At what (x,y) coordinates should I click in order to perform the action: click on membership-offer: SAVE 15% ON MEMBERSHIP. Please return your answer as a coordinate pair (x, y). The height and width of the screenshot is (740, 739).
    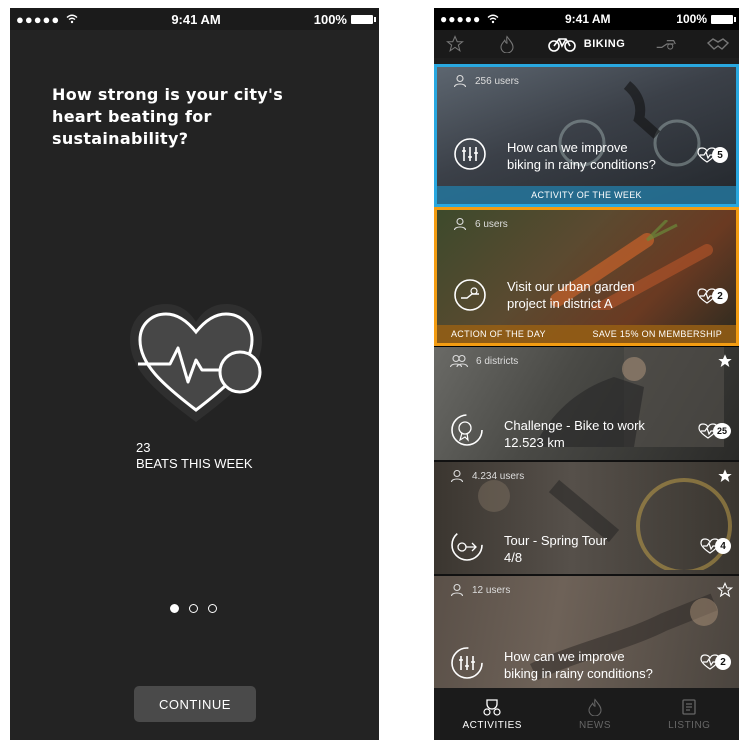
    Looking at the image, I should click on (657, 334).